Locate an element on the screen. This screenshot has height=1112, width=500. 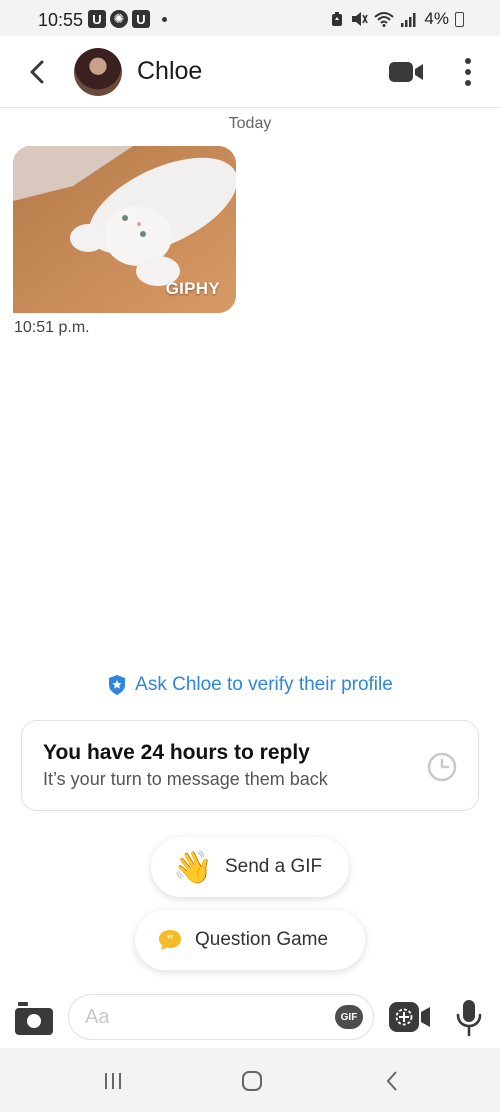
media-video-icon is located at coordinates (409, 1017).